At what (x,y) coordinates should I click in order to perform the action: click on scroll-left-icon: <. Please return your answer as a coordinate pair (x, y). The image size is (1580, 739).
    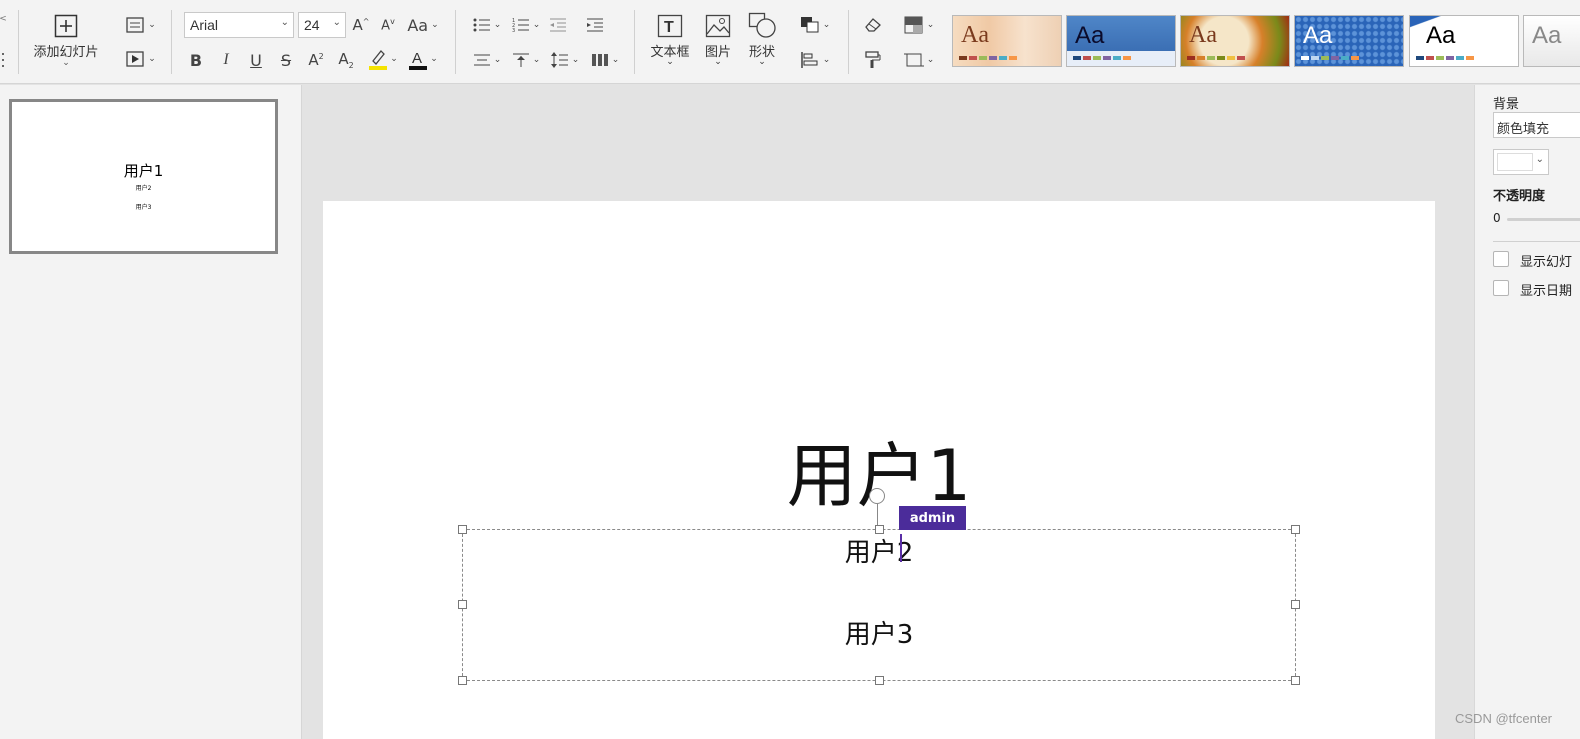
    Looking at the image, I should click on (3, 19).